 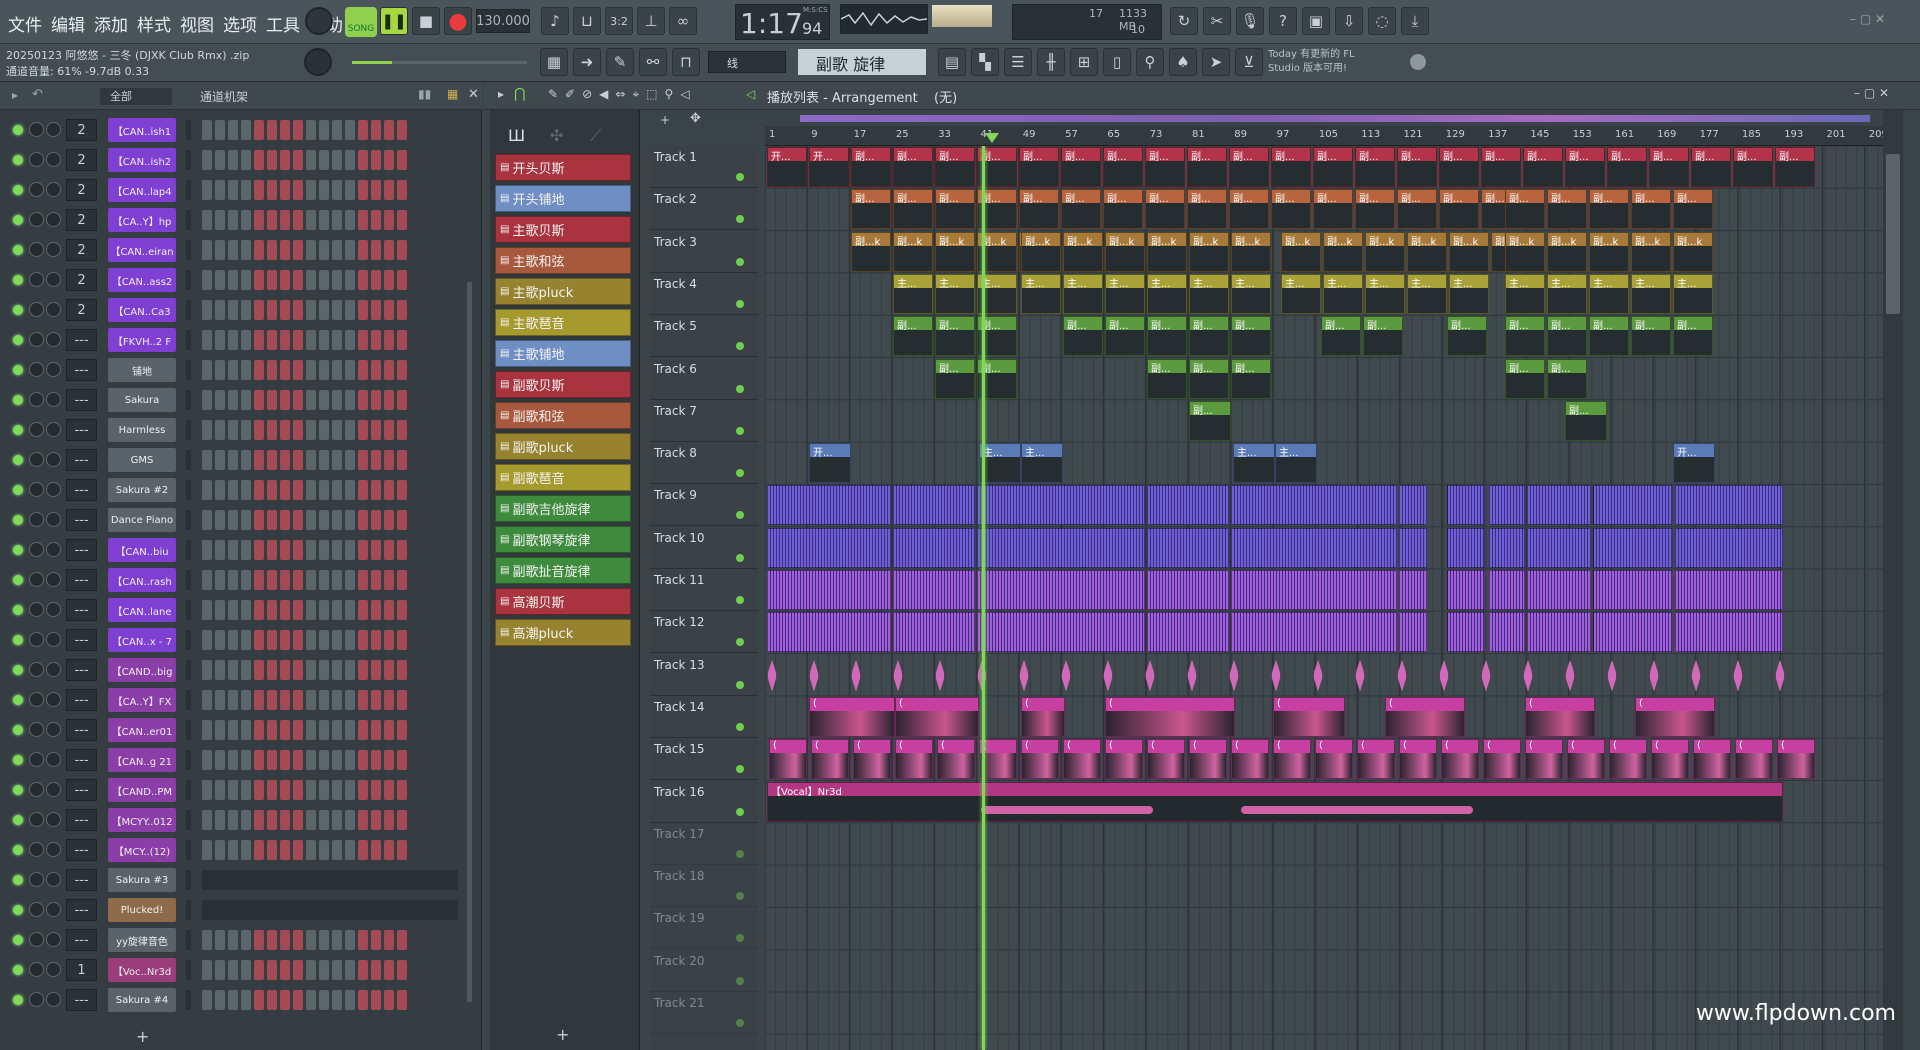 I want to click on rack-scrollbar, so click(x=469, y=642).